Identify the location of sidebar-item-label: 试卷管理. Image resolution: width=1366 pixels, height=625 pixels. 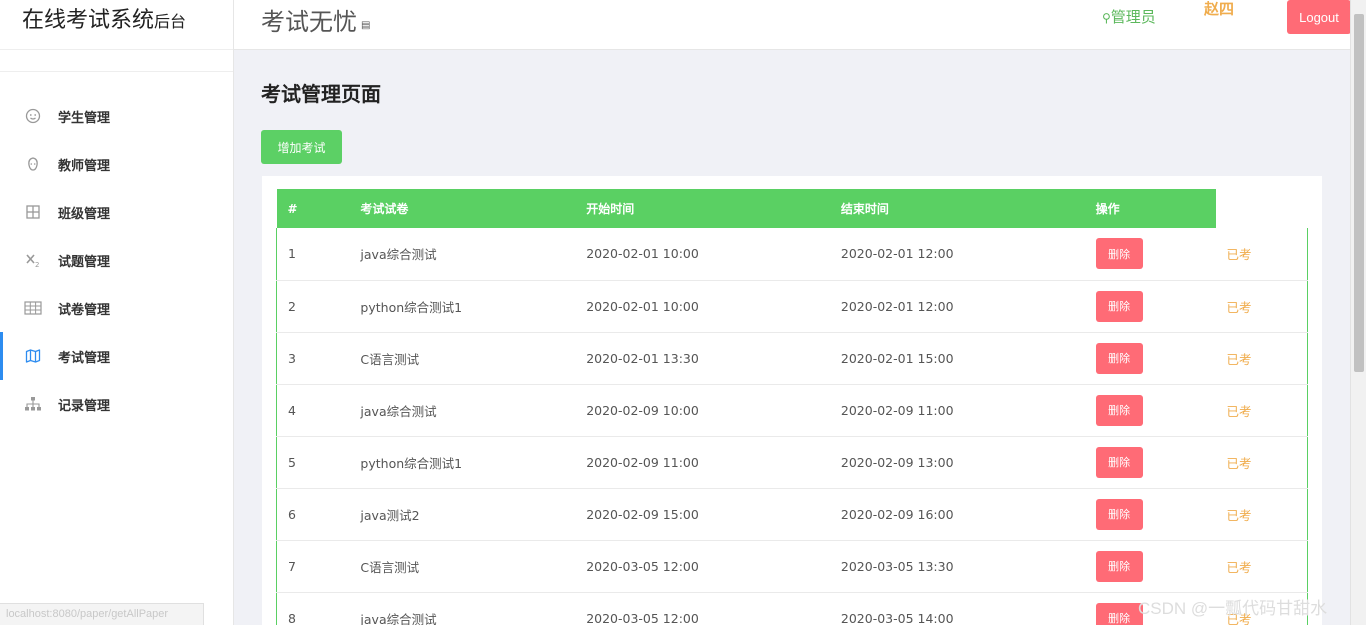
(84, 310).